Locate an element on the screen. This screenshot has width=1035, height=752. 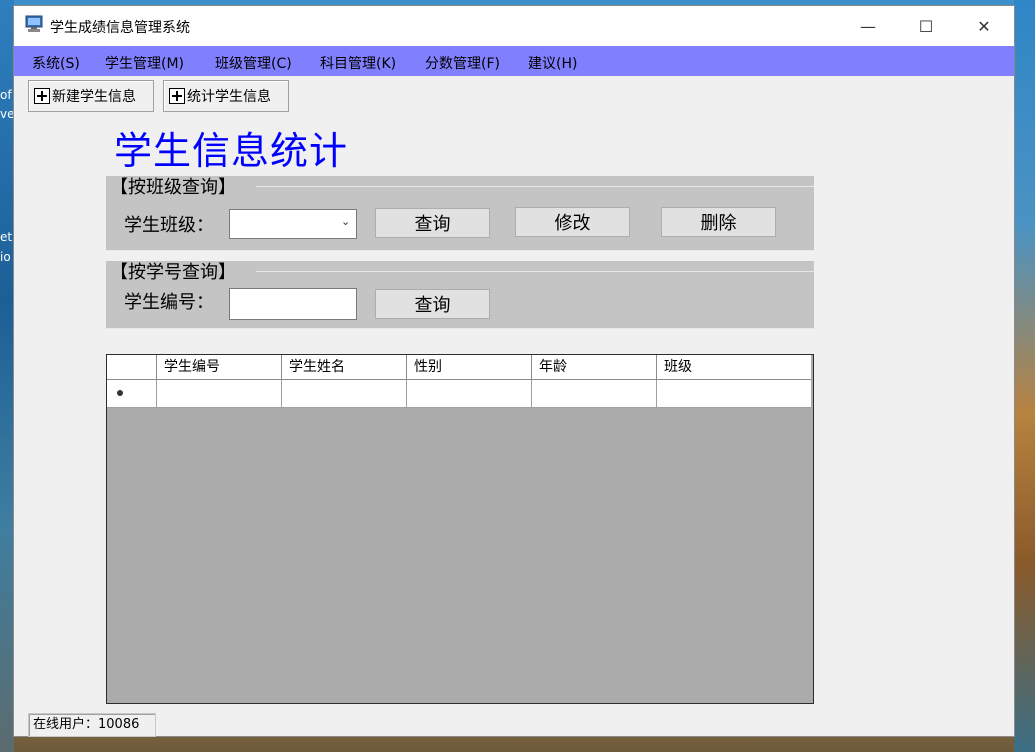
stats-student-label: 统计学生信息 is located at coordinates (229, 97).